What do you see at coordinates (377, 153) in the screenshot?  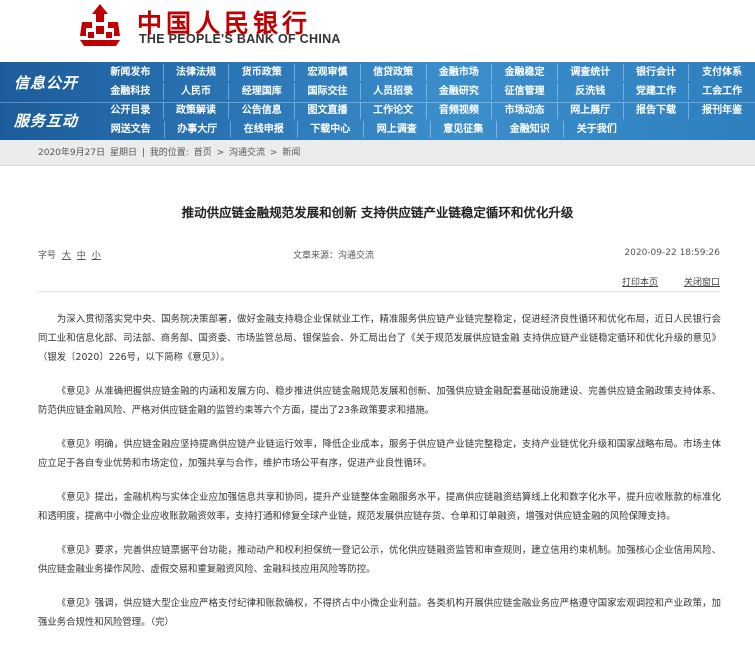 I see `breadcrumb: 2020年9月27日 星期日 | 我的位置: 首页 > 沟通交流 > 新闻` at bounding box center [377, 153].